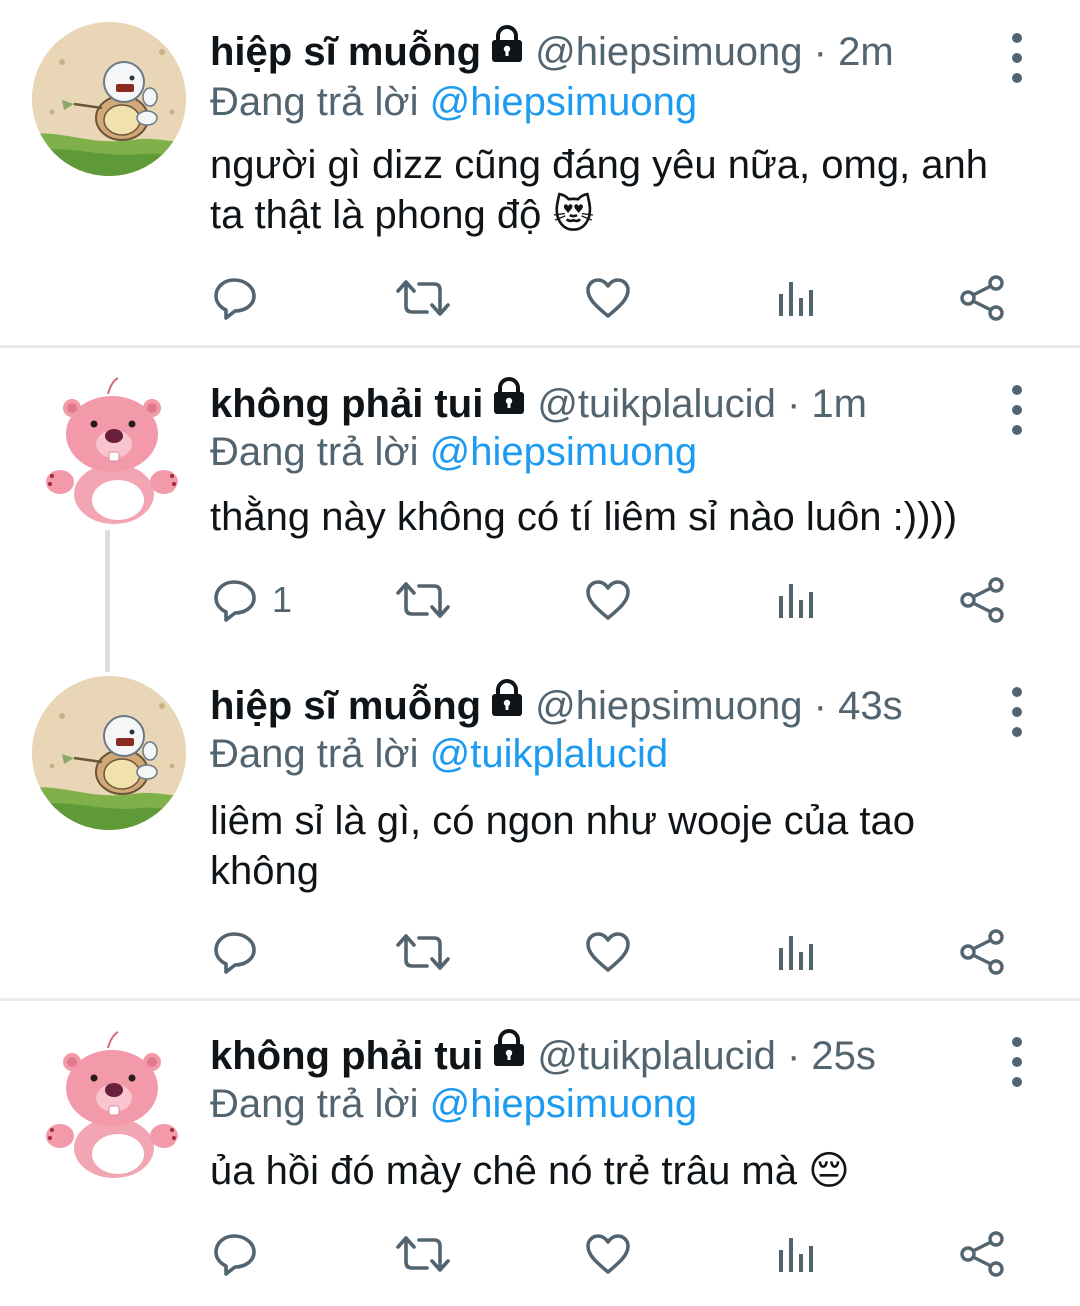  I want to click on timestamp: 25s, so click(843, 1056).